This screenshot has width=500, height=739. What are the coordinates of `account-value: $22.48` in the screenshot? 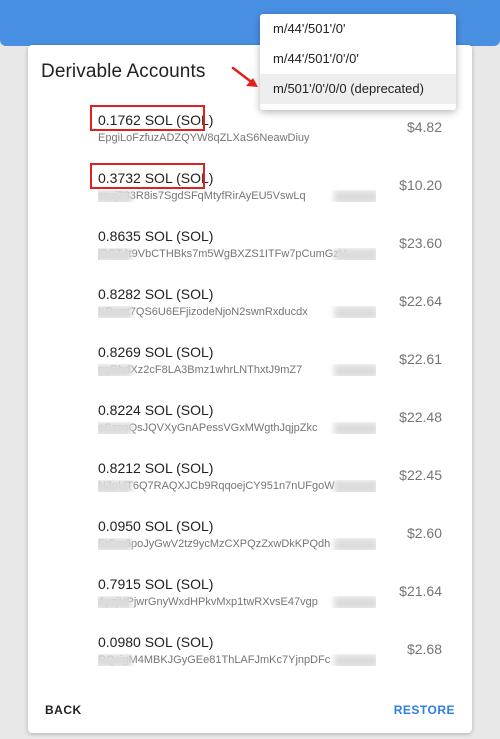 It's located at (420, 417).